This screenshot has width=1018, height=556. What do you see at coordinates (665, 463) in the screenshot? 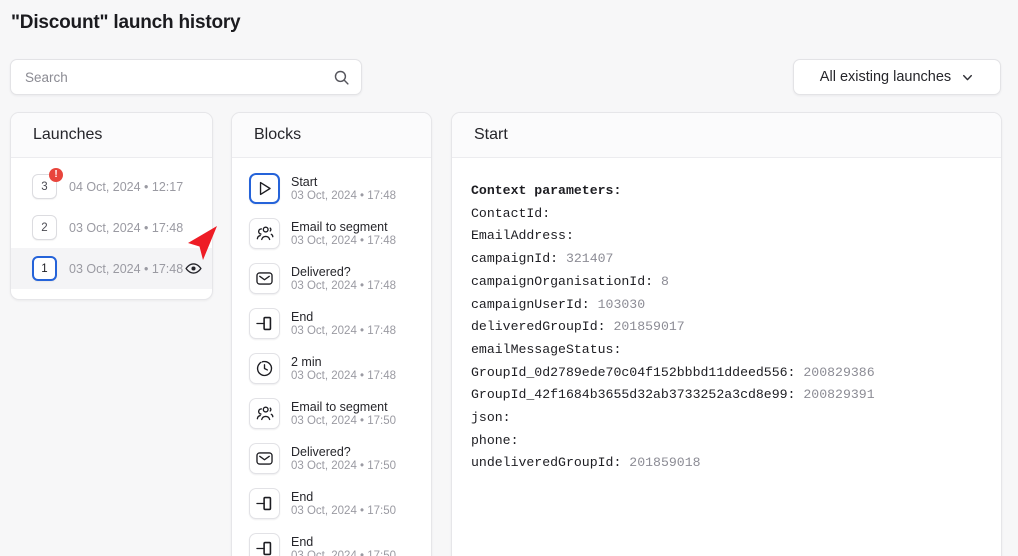
I see `parameter-value: 201859018` at bounding box center [665, 463].